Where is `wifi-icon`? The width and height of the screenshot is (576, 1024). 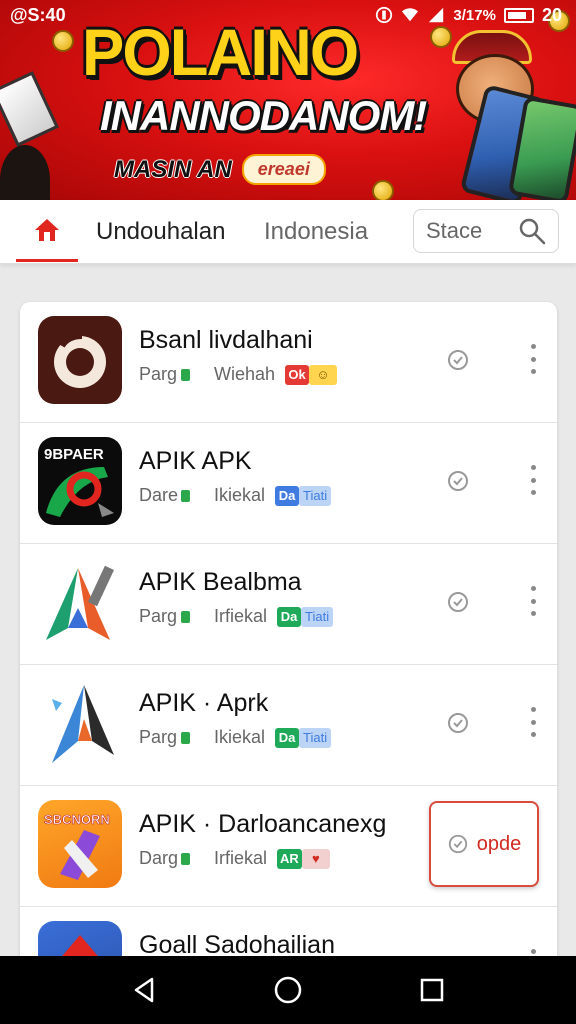
wifi-icon is located at coordinates (410, 15).